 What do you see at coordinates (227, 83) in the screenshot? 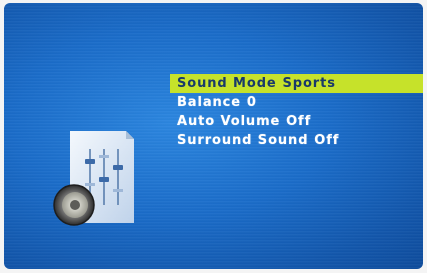
I see `menu-item-label: Sound Mode` at bounding box center [227, 83].